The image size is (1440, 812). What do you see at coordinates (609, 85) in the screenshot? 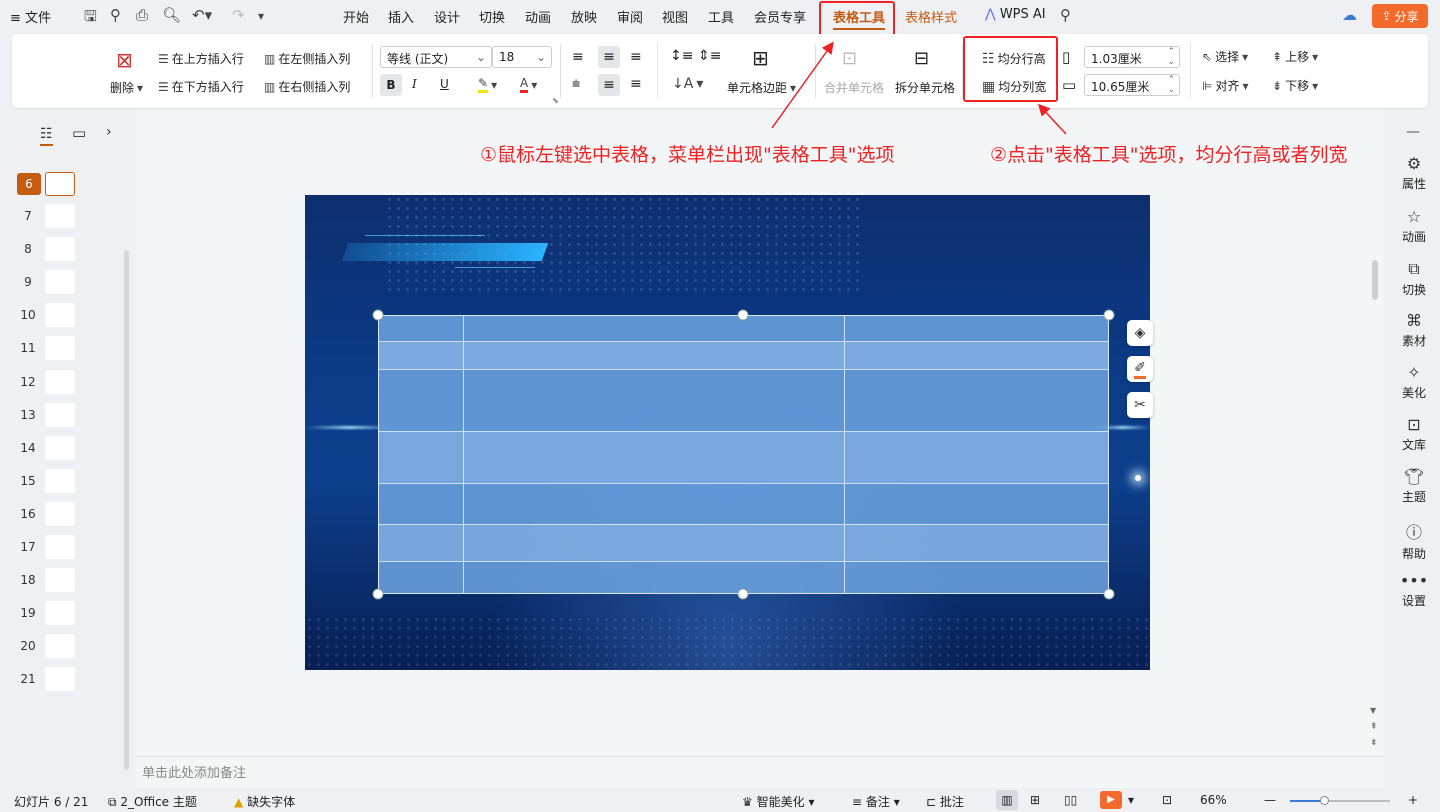
I see `align-middle-icon: ≡` at bounding box center [609, 85].